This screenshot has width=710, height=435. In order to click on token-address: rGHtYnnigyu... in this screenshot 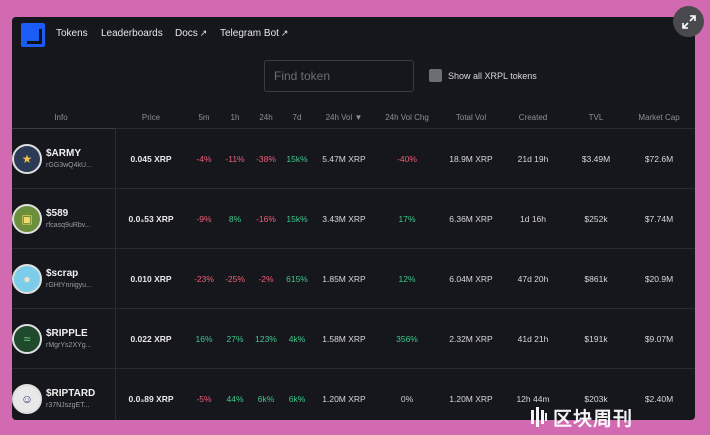, I will do `click(69, 285)`.